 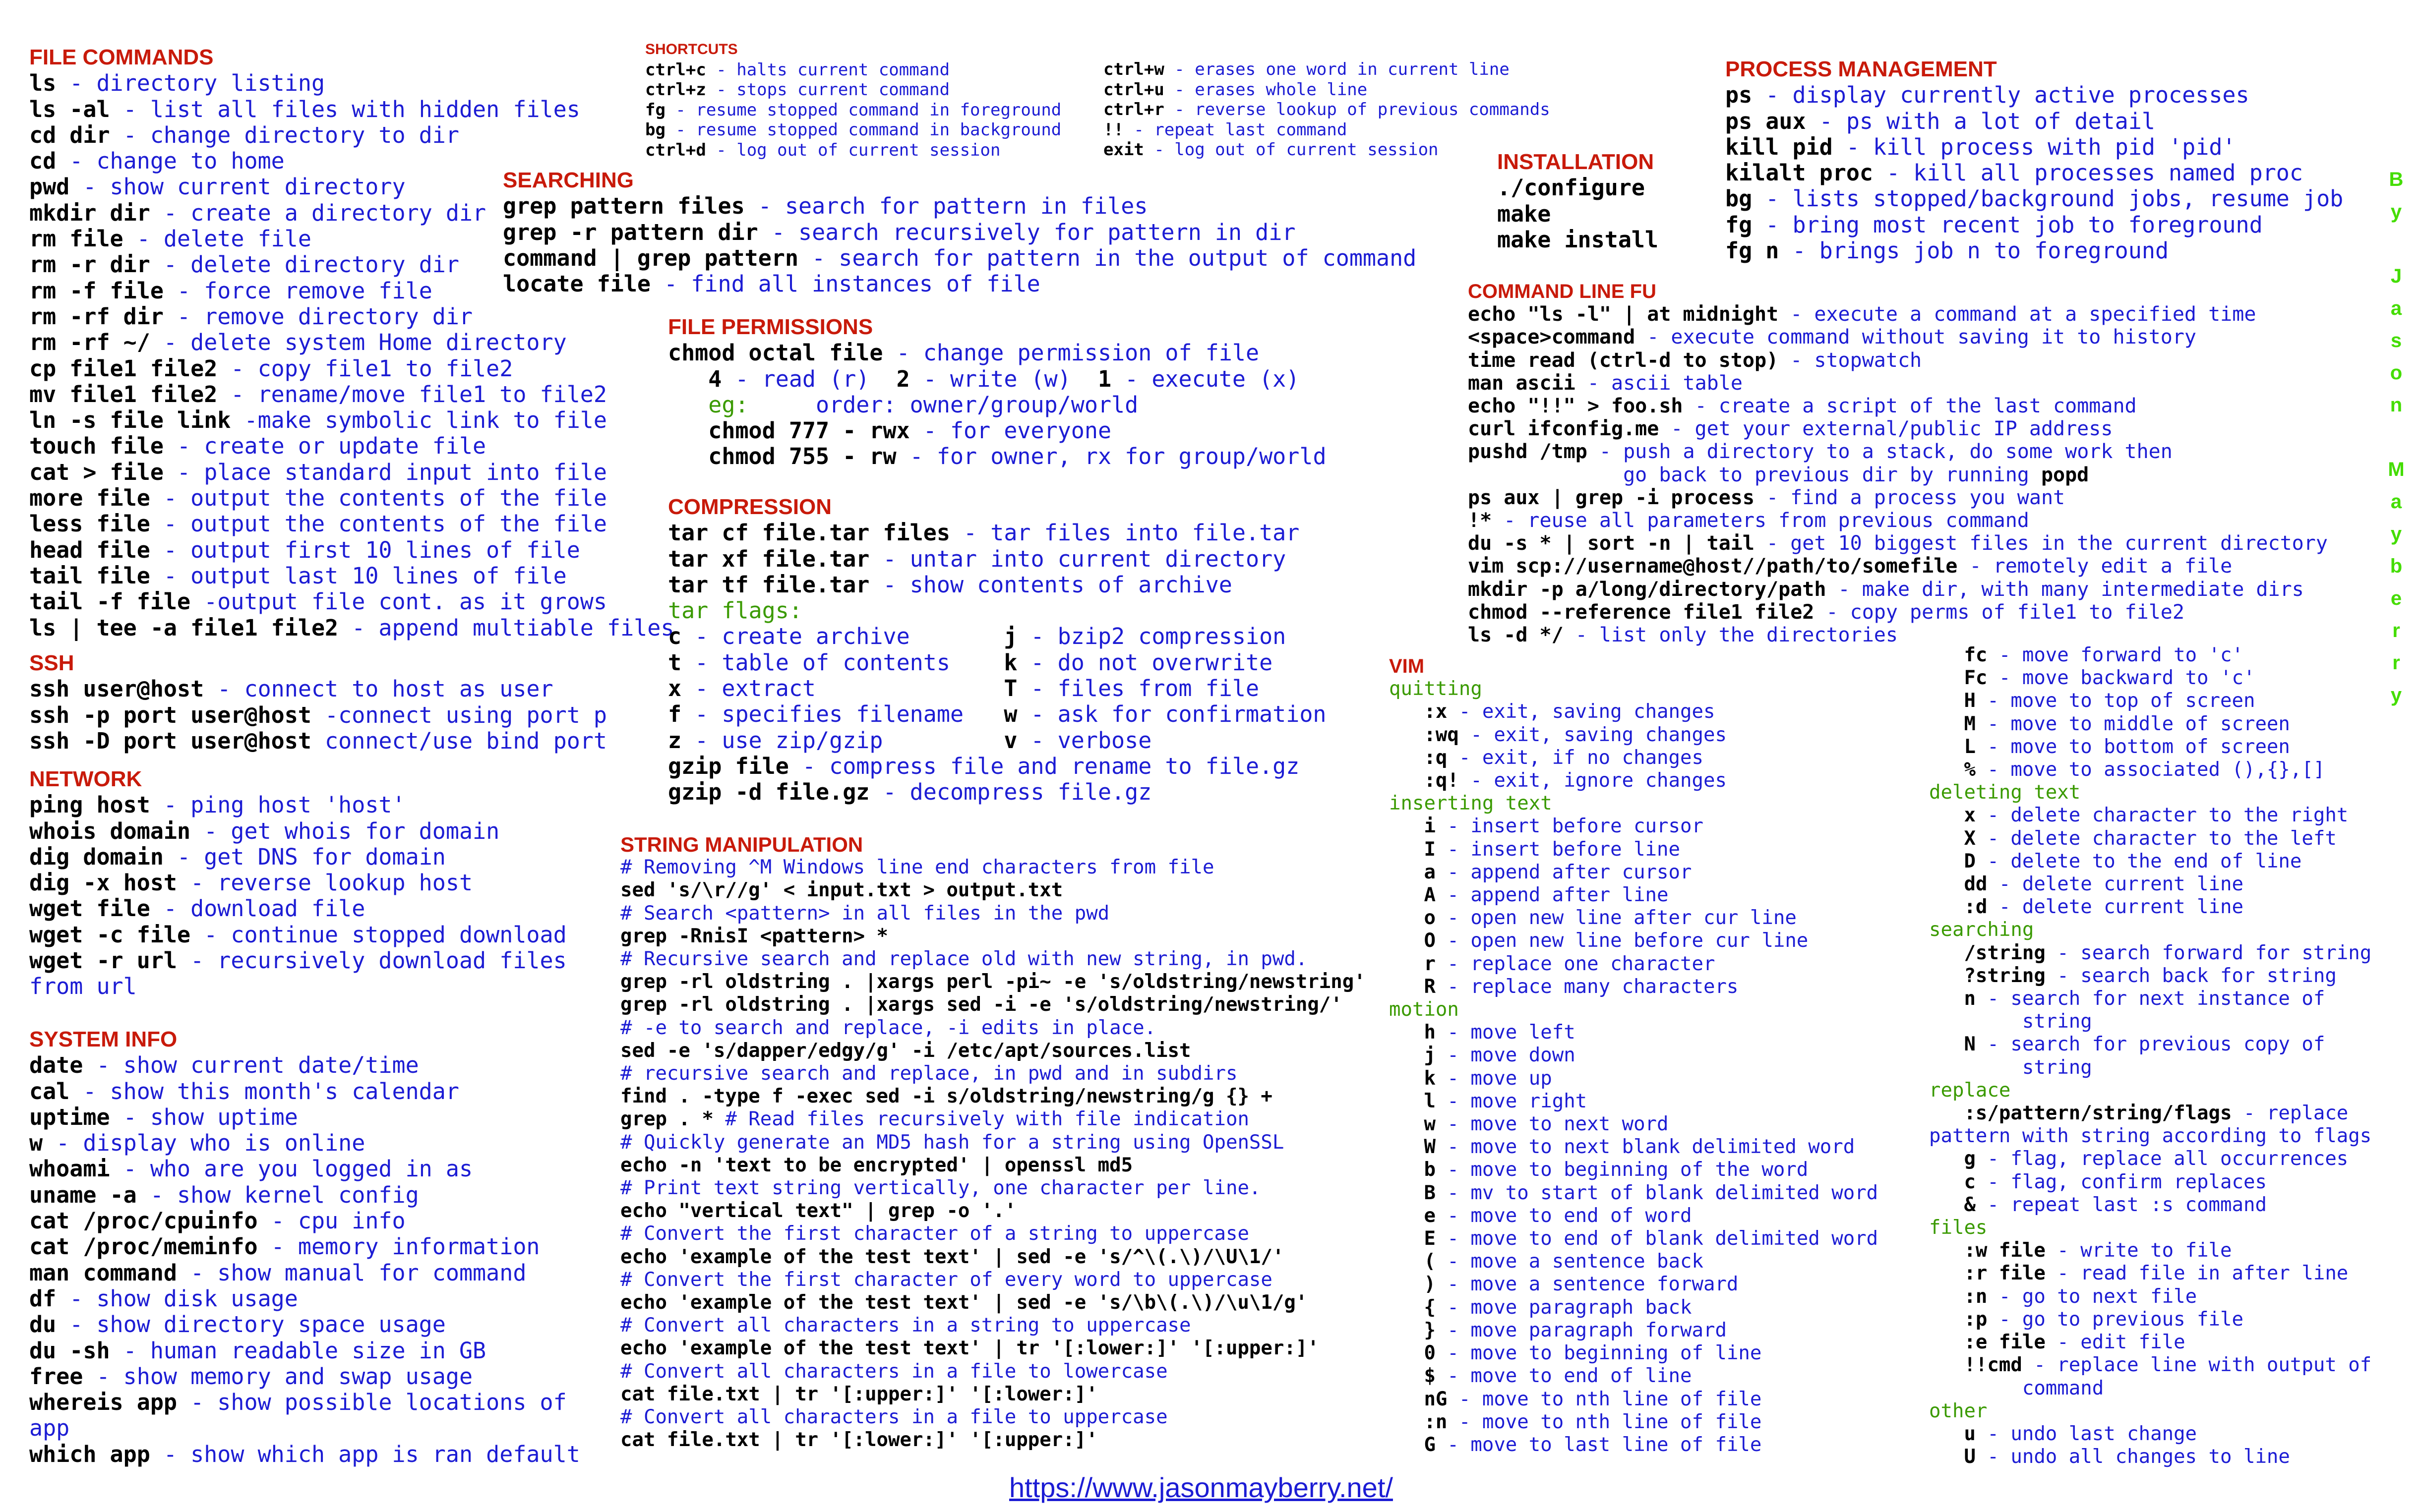 I want to click on description-text: - rename/move file1 to file2, so click(x=412, y=394).